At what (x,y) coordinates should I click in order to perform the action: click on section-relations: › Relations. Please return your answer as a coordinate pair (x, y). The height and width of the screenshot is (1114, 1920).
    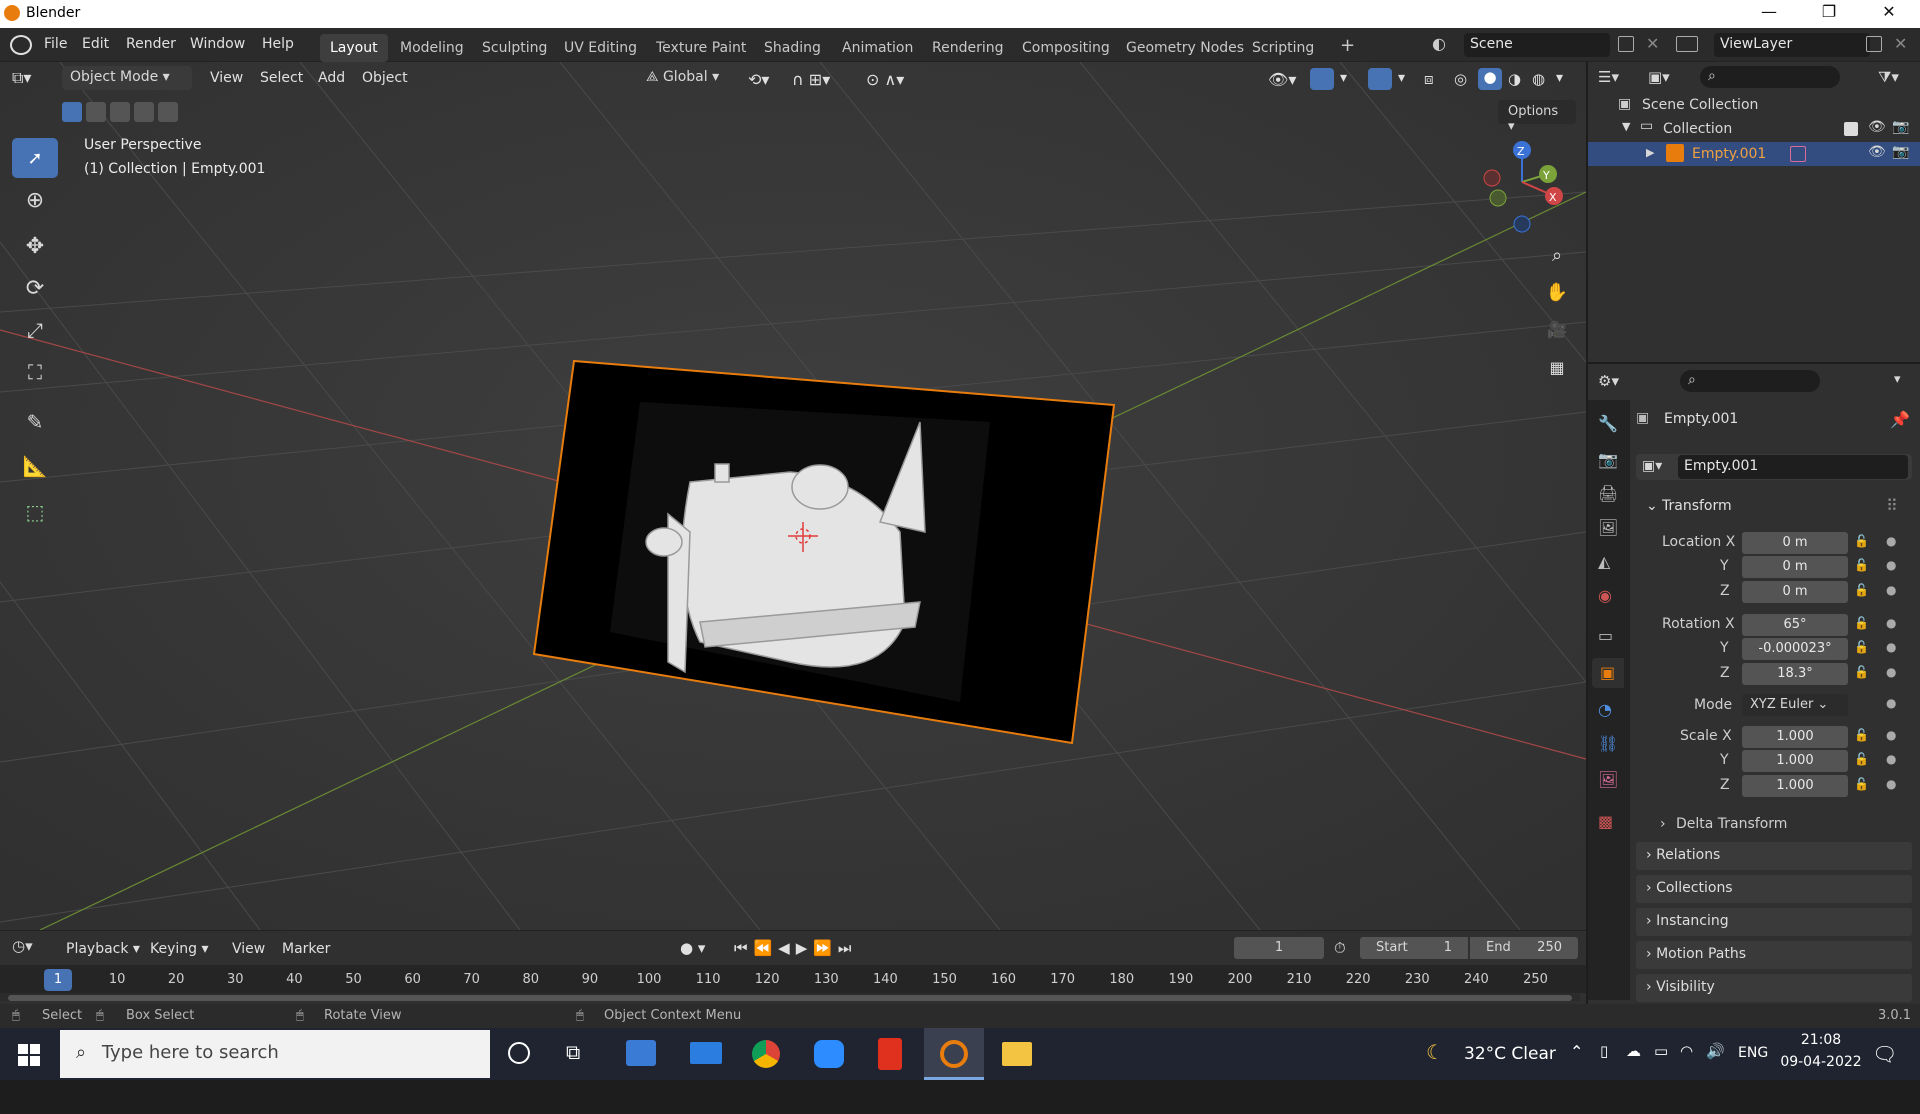
    Looking at the image, I should click on (1774, 856).